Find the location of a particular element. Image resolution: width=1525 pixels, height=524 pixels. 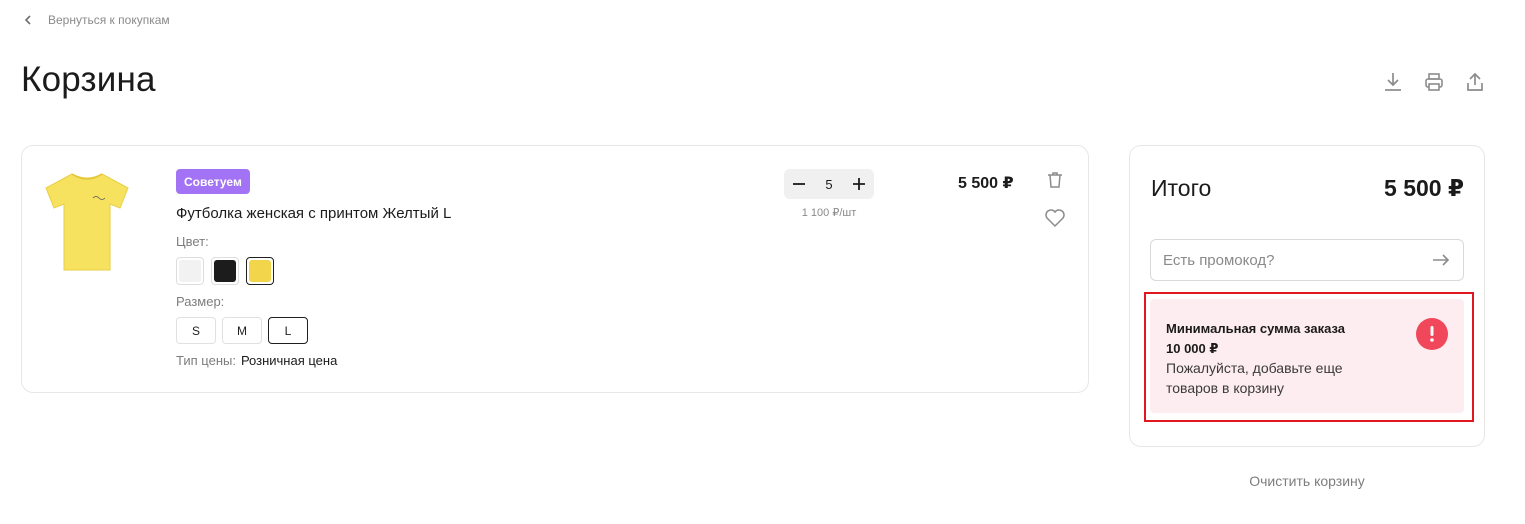

product-name: Футболка женская с принтом Желтый L is located at coordinates (313, 213).